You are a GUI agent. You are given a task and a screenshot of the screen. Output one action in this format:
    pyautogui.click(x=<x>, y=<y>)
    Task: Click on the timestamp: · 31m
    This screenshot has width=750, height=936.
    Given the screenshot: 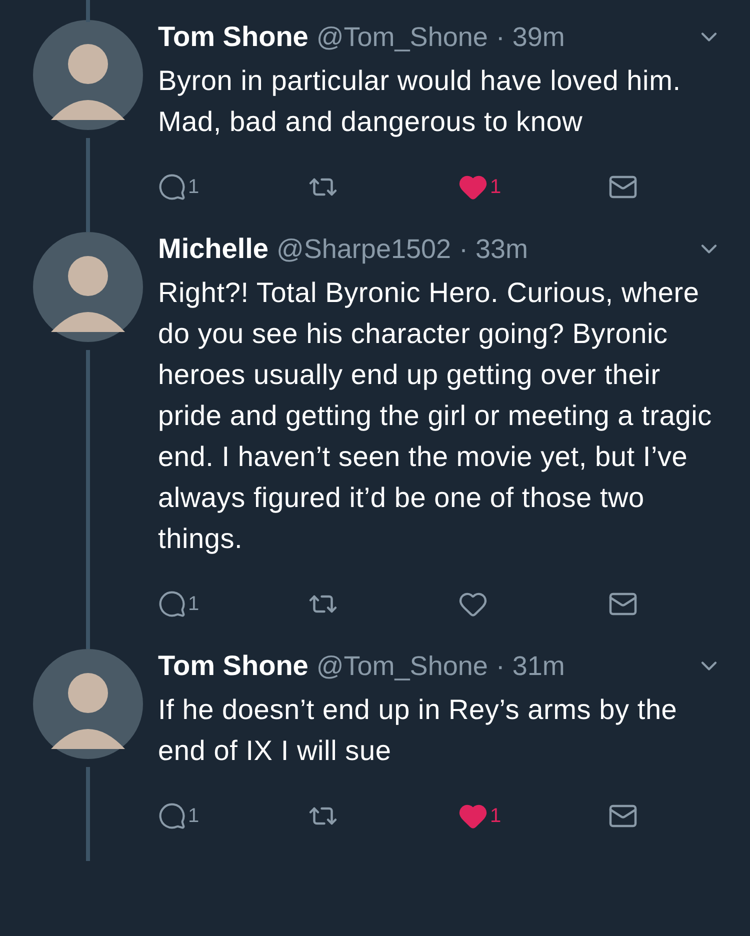 What is the action you would take?
    pyautogui.click(x=530, y=666)
    